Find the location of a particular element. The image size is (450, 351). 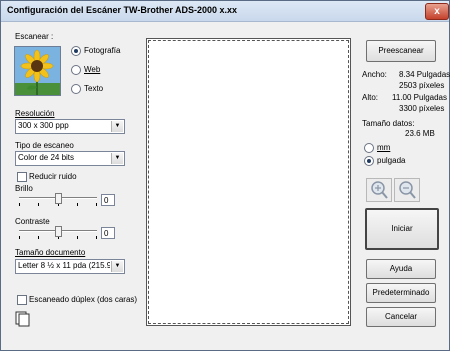

zoom-in-button is located at coordinates (379, 190).